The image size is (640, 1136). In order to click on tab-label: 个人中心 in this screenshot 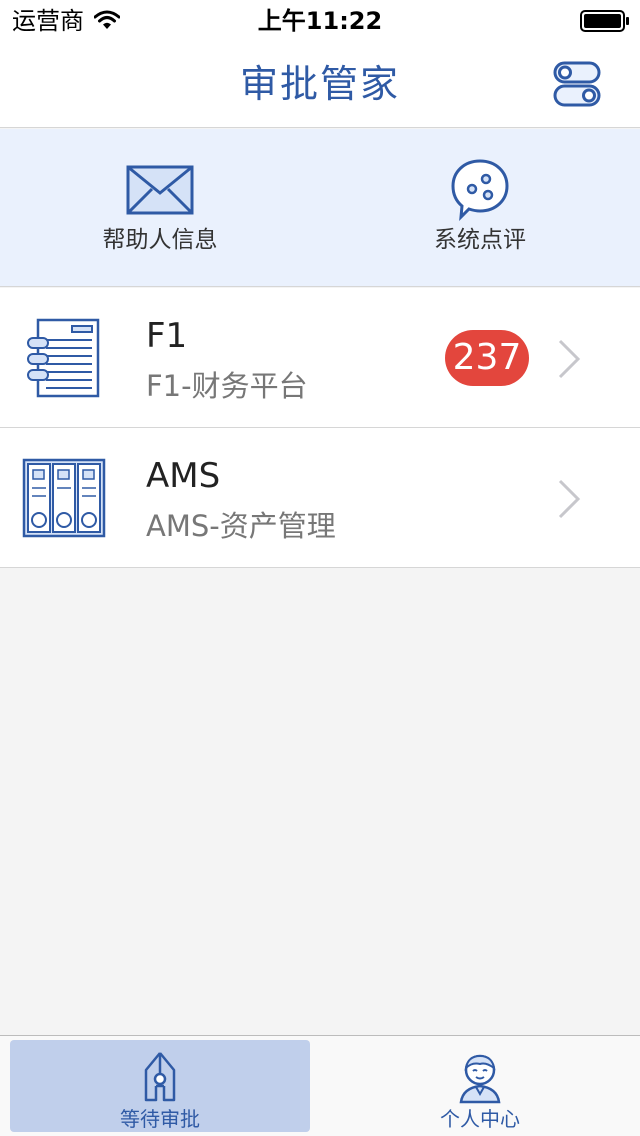, I will do `click(480, 1119)`.